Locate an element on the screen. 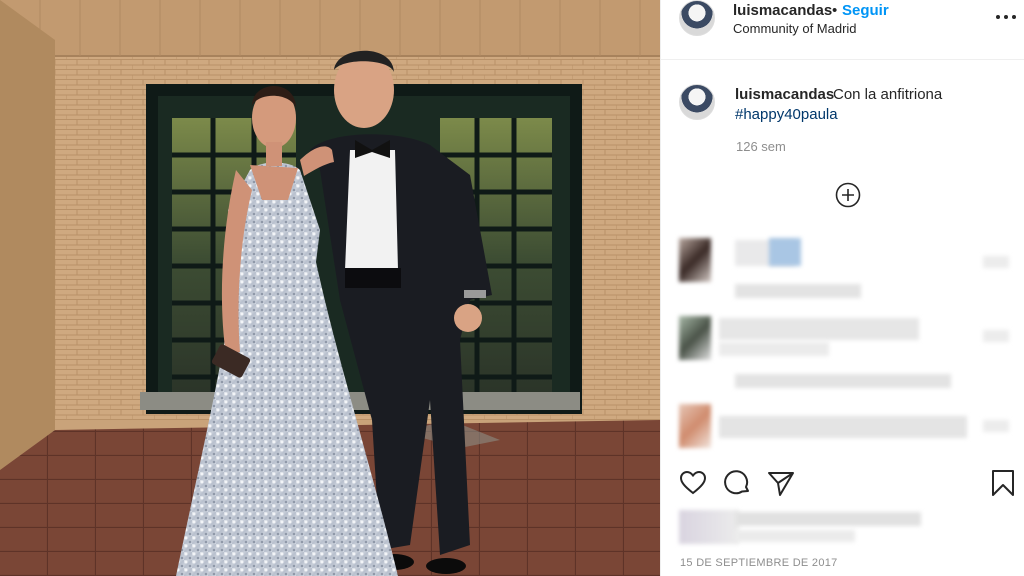 This screenshot has width=1024, height=576. follow-button: Seguir is located at coordinates (865, 10).